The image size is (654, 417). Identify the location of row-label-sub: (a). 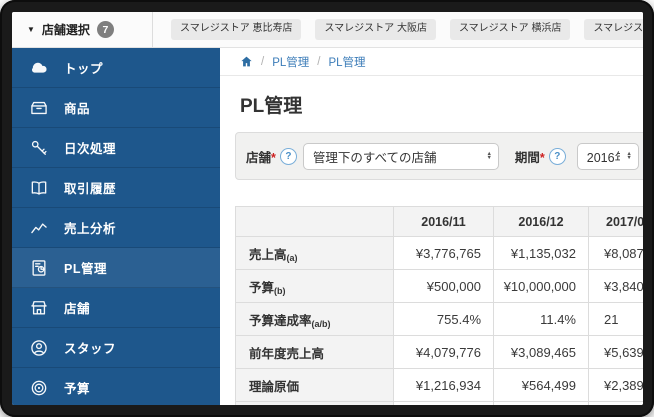
(292, 257).